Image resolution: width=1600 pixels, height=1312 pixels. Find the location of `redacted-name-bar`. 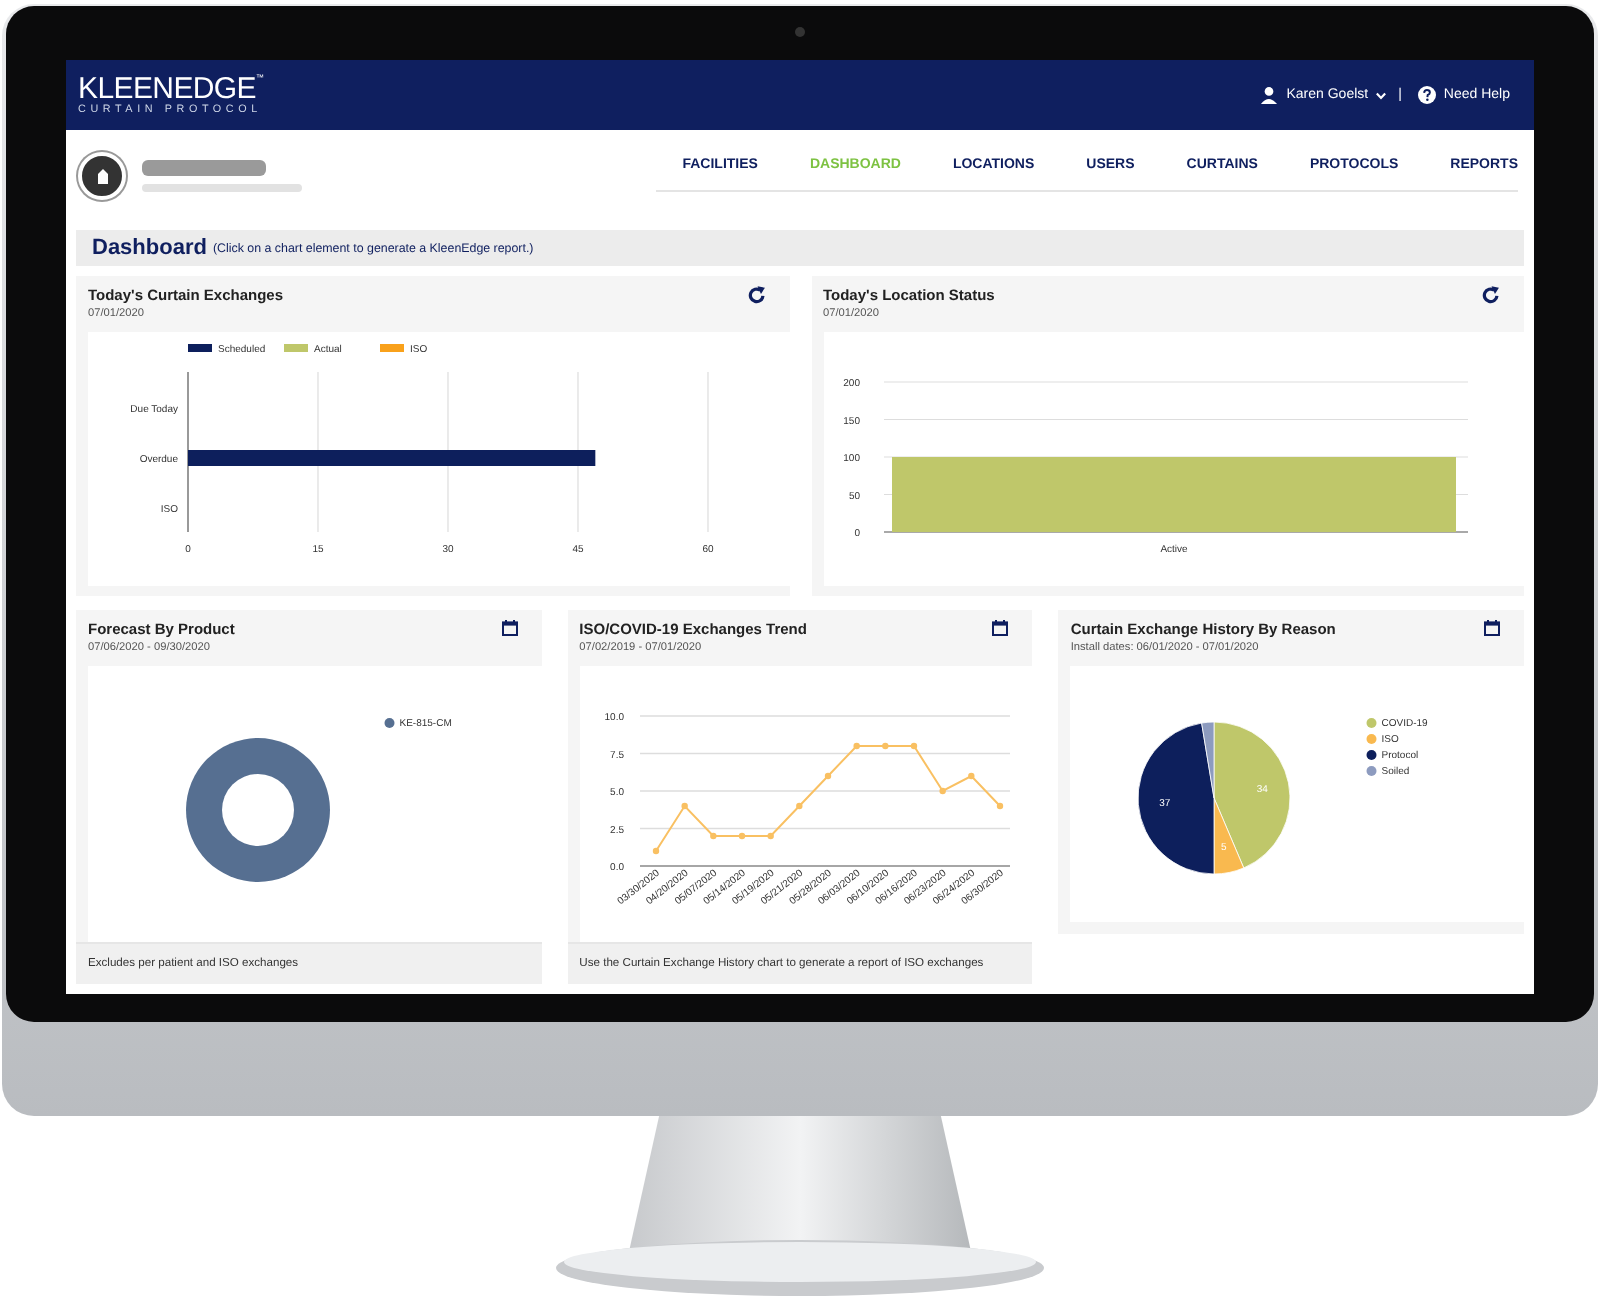

redacted-name-bar is located at coordinates (204, 167).